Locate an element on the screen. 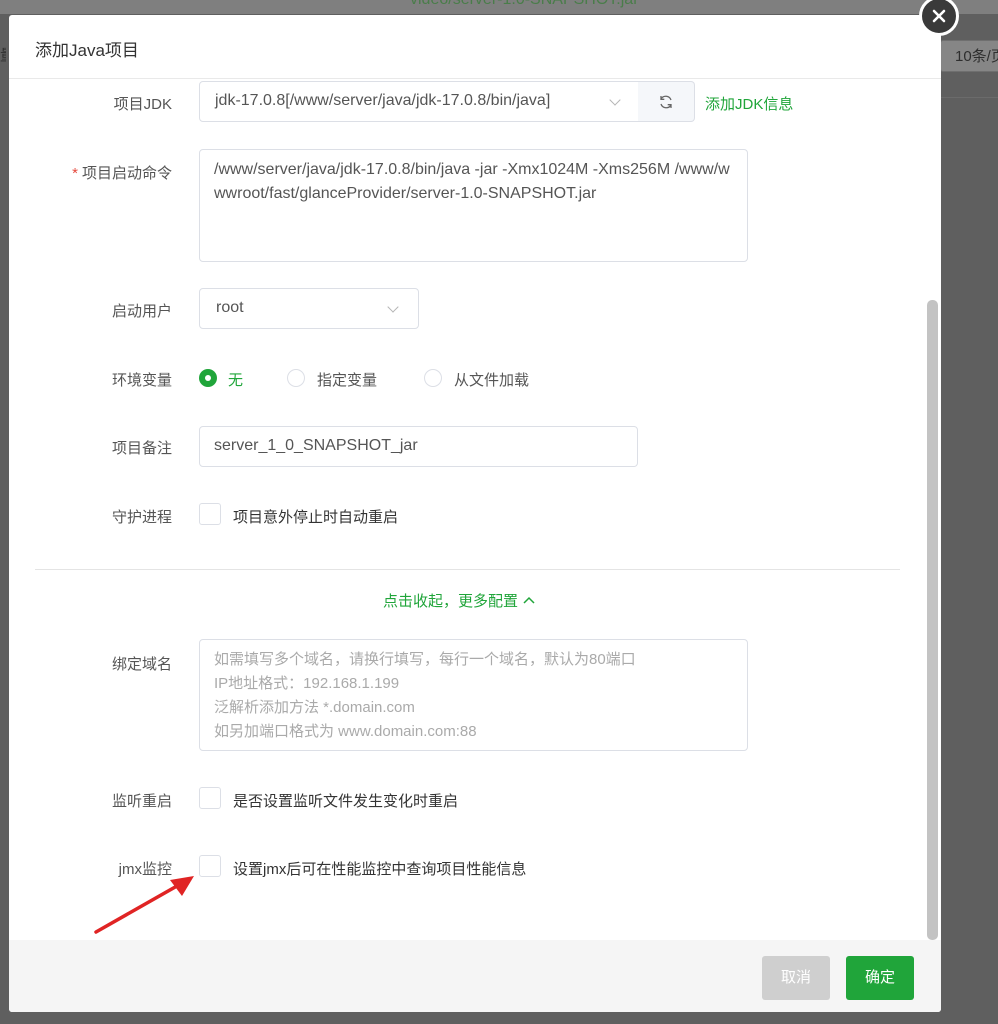 The height and width of the screenshot is (1024, 998). refresh-jdk-button is located at coordinates (666, 101).